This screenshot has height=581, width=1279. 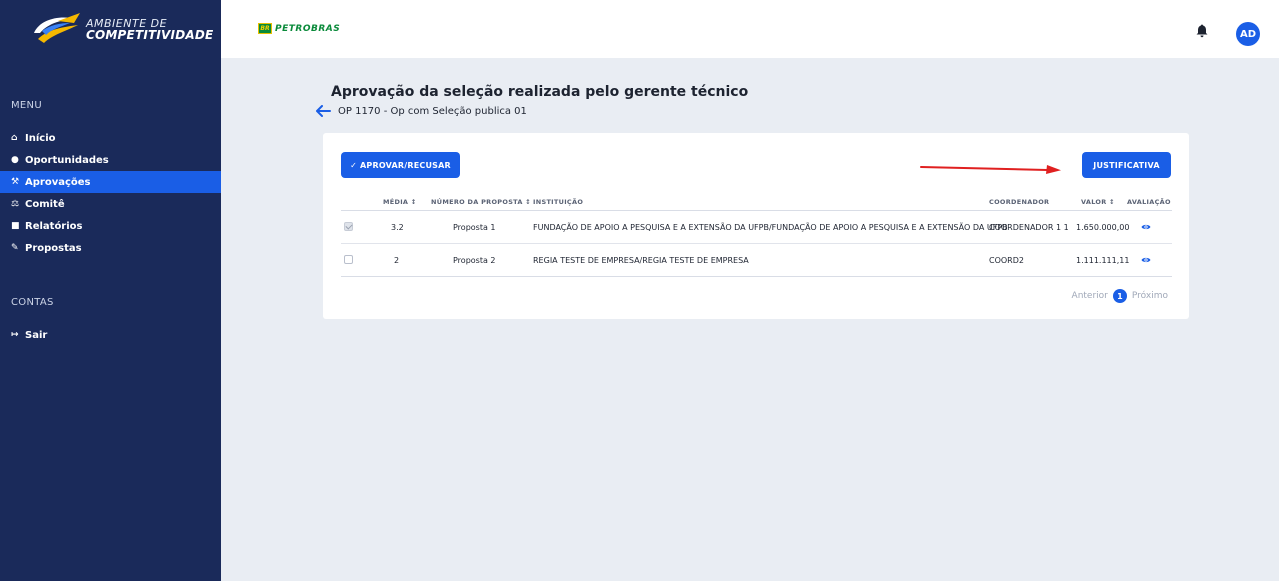 I want to click on gavel-icon: ⚒, so click(x=15, y=182).